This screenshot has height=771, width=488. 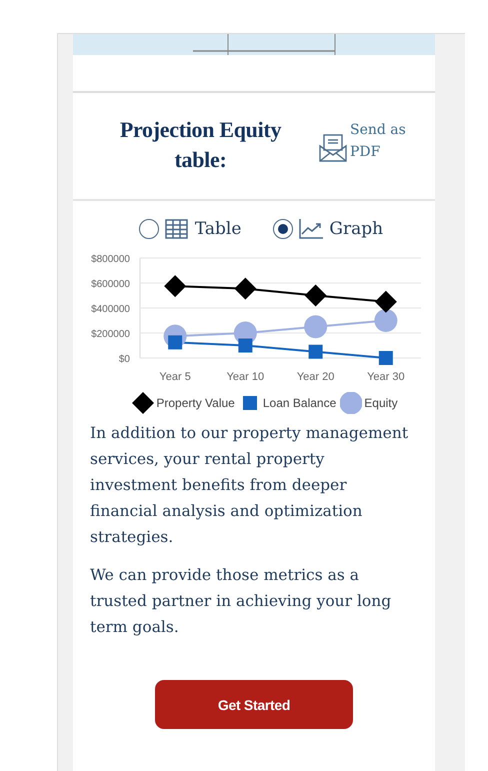 I want to click on body-paragraph: In addition to our property management services, your rental property investment benefits from deeper financial analysis and optimization strategies., so click(x=250, y=485).